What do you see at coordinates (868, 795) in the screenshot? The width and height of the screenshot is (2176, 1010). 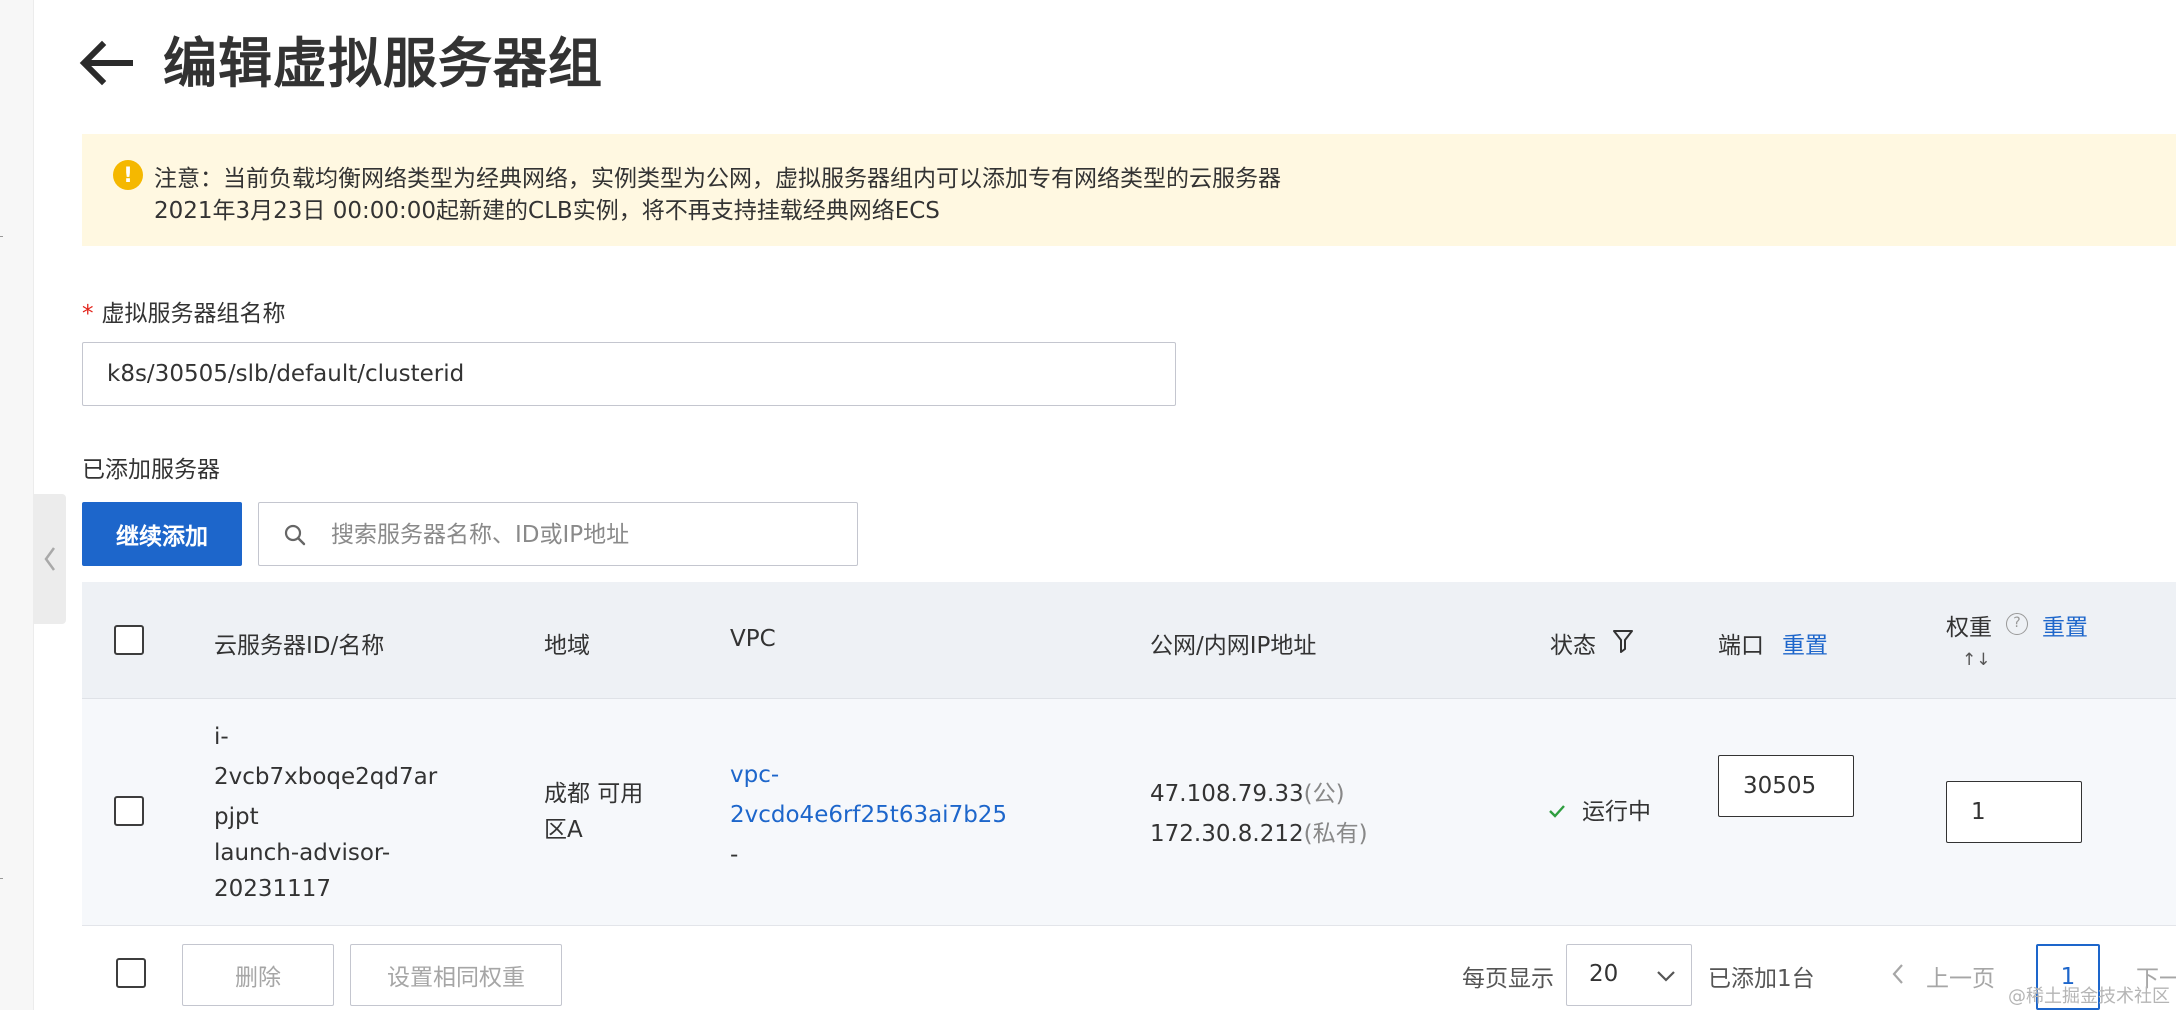 I see `vpc-link: vpc- 2vcdo4e6rf25t63ai7b25` at bounding box center [868, 795].